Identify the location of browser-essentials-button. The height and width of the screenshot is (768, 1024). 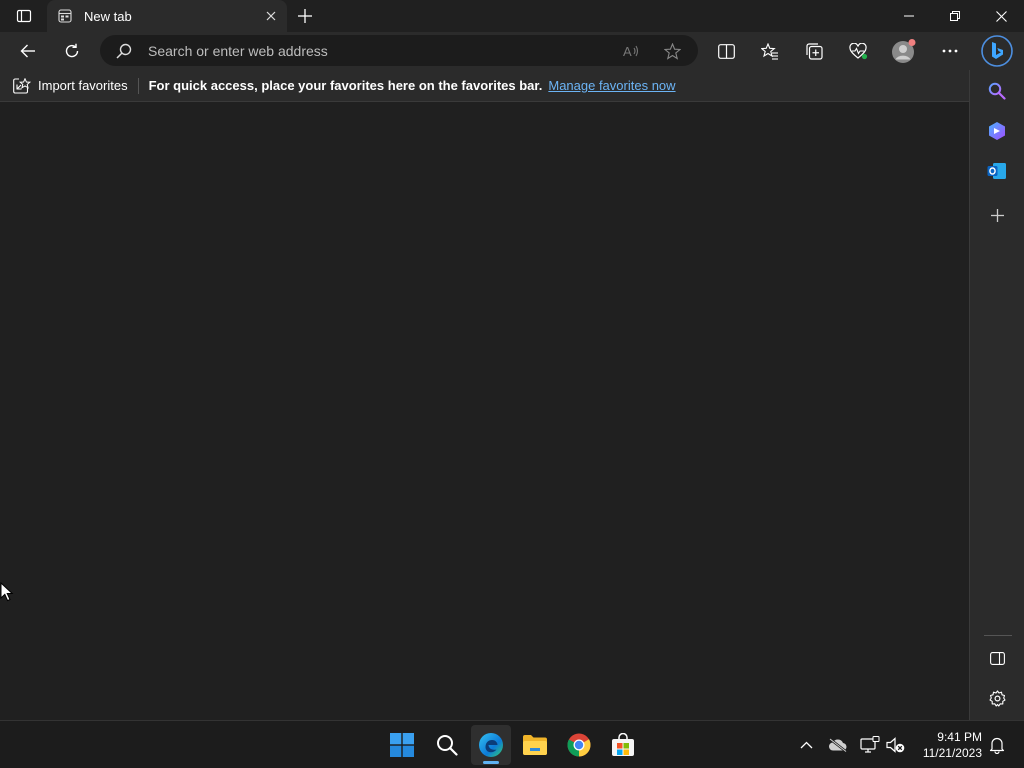
(858, 51).